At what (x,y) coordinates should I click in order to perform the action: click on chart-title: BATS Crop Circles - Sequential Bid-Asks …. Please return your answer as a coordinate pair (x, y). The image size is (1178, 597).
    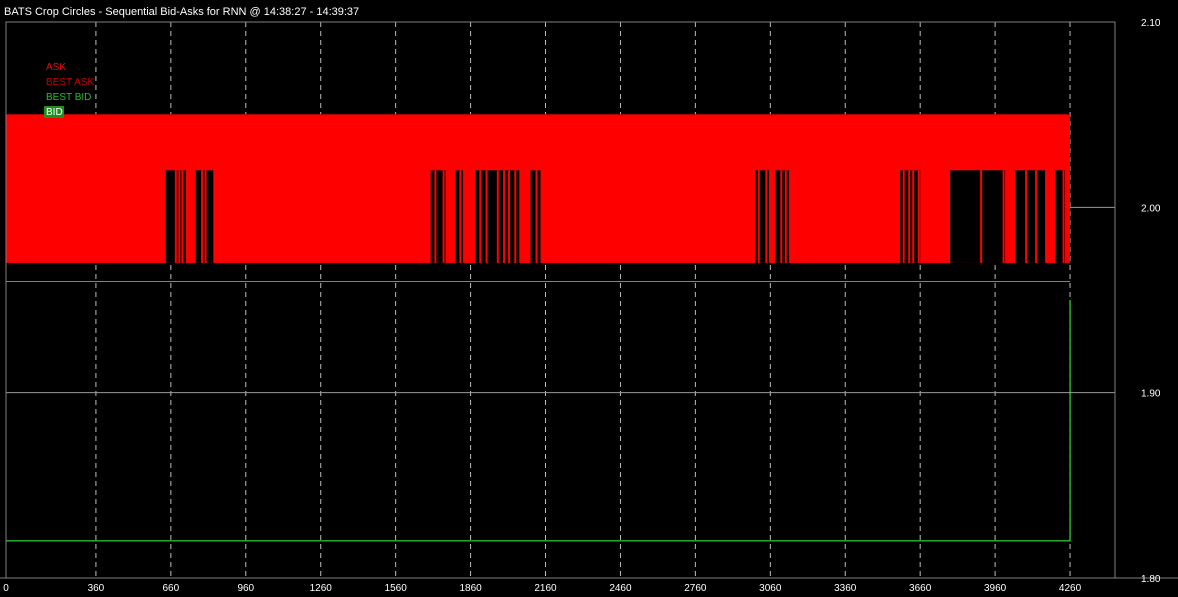
    Looking at the image, I should click on (181, 12).